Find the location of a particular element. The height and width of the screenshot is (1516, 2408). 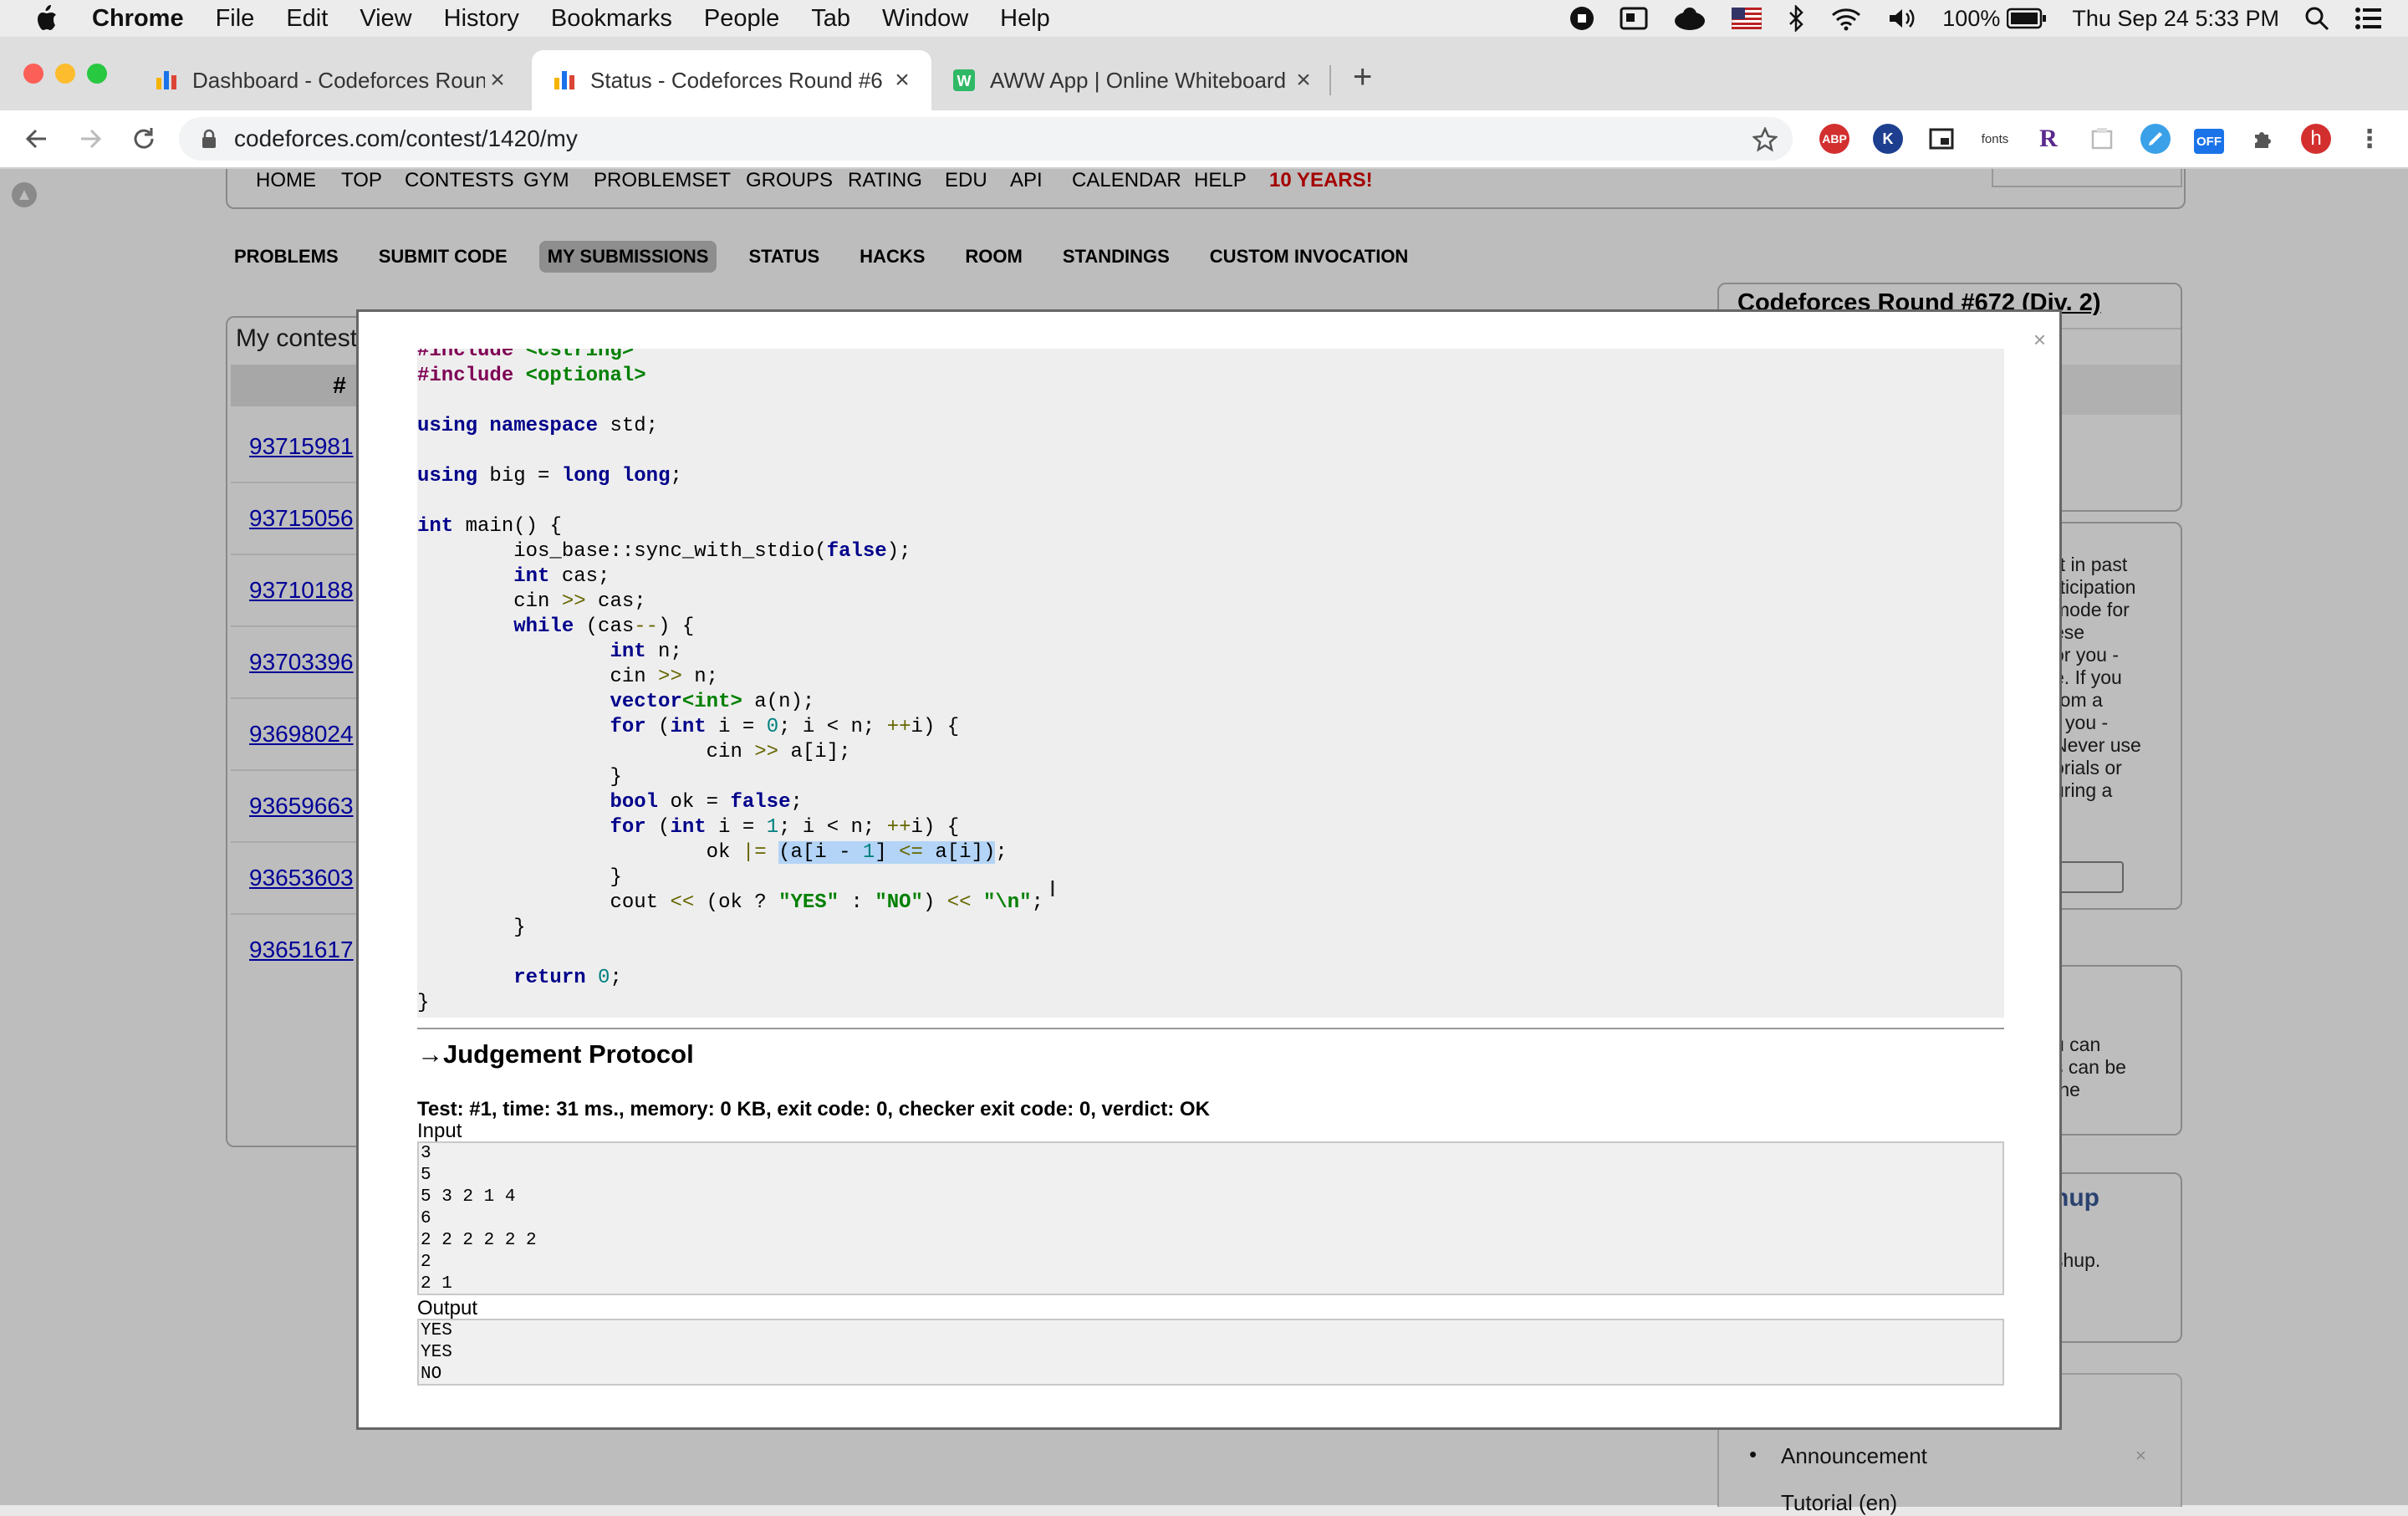

arrow-left-icon is located at coordinates (35, 139).